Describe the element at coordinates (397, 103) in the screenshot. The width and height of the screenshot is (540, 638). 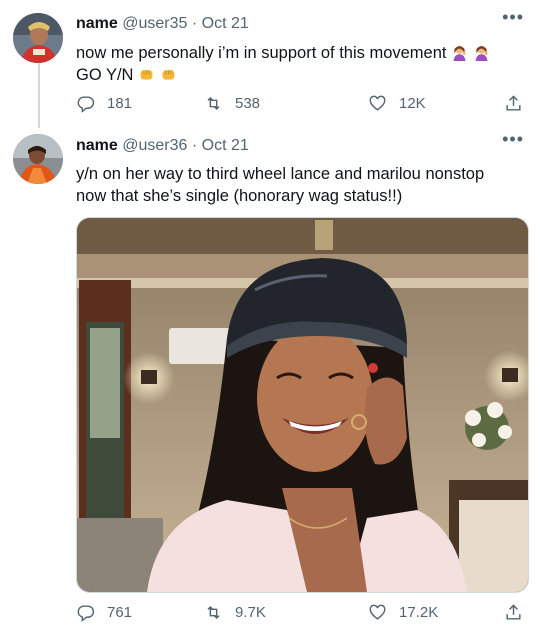
I see `like-button: 12K` at that location.